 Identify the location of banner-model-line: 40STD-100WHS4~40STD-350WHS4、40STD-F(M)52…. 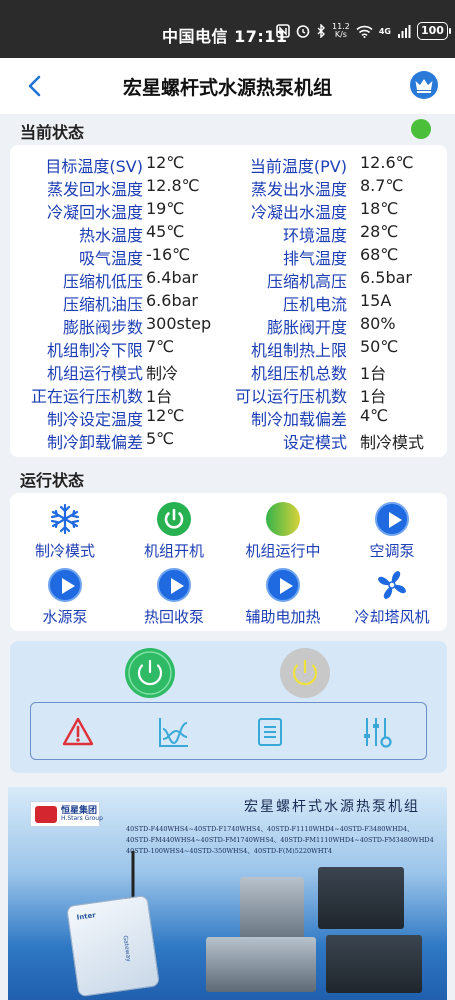
(229, 851).